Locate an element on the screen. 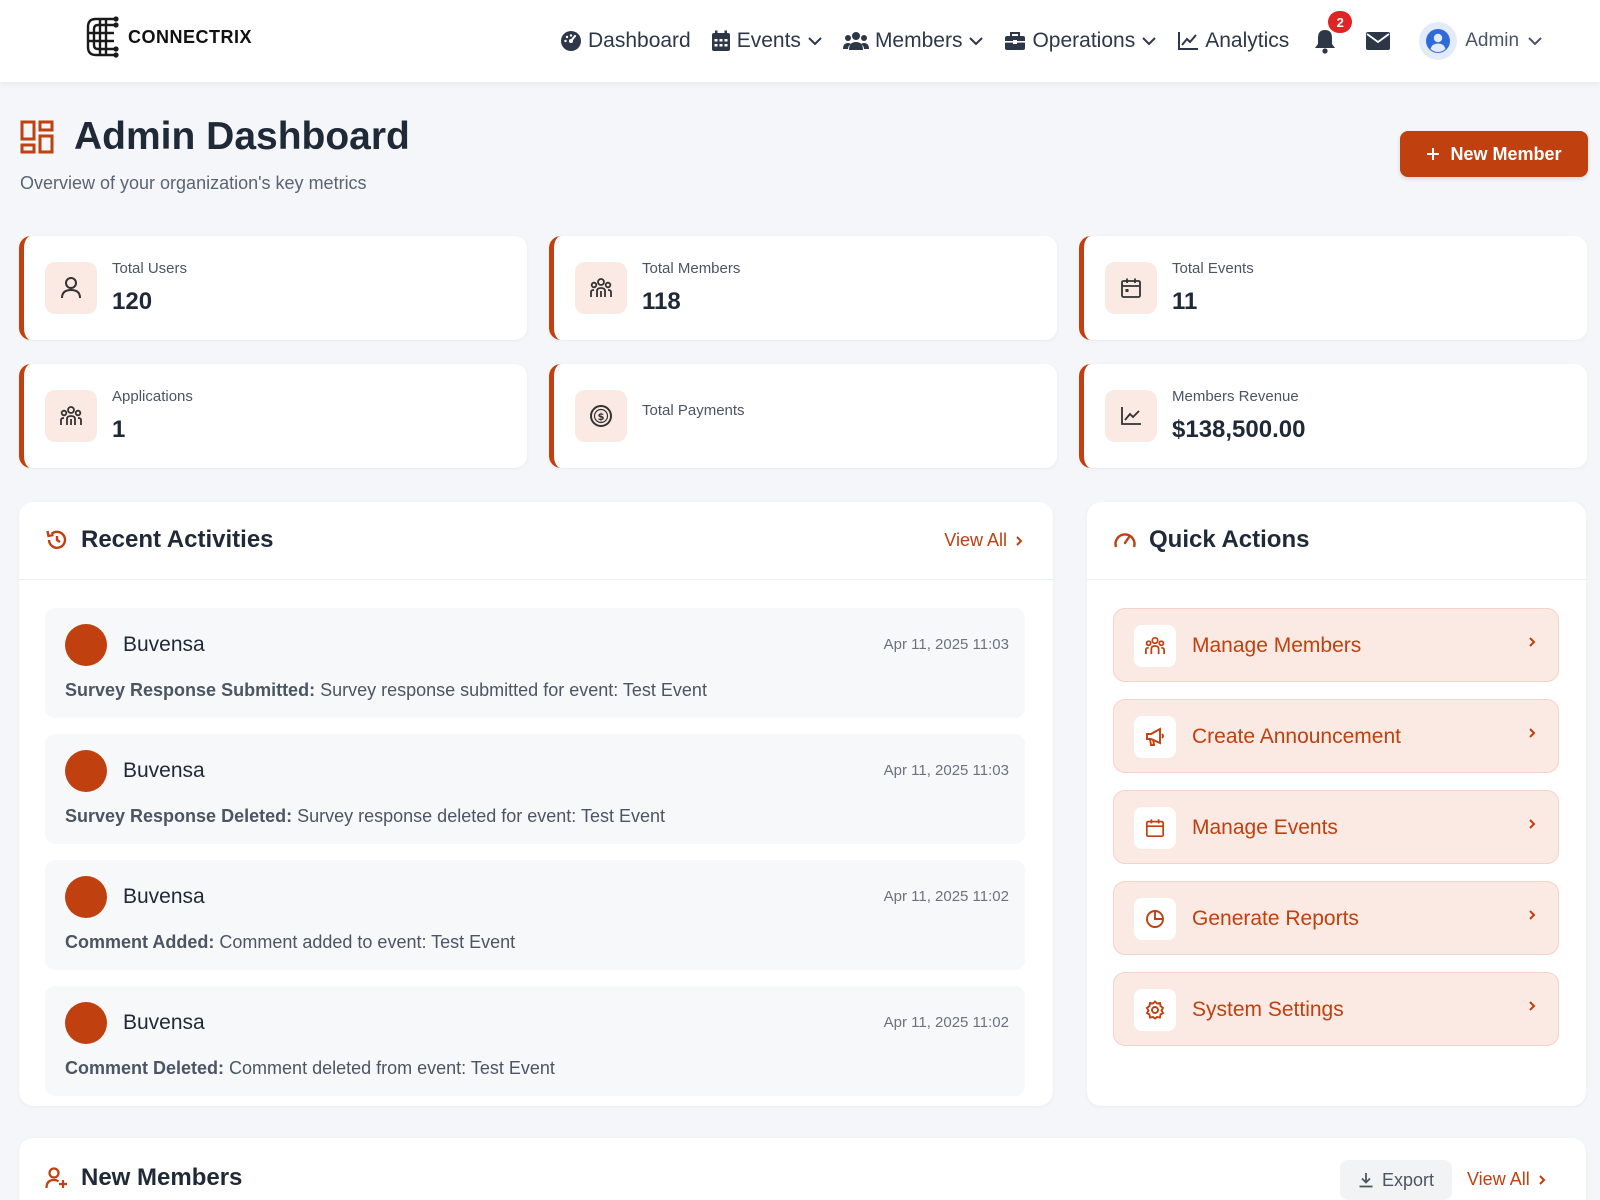 Image resolution: width=1600 pixels, height=1200 pixels. nav-label: Analytics is located at coordinates (1247, 40).